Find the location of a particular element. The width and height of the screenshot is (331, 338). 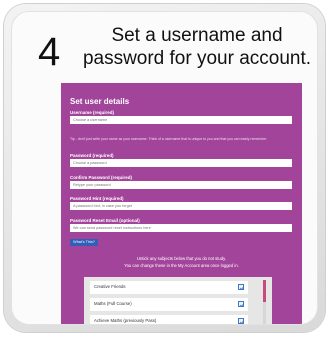

username-label: Username (required) is located at coordinates (92, 112).